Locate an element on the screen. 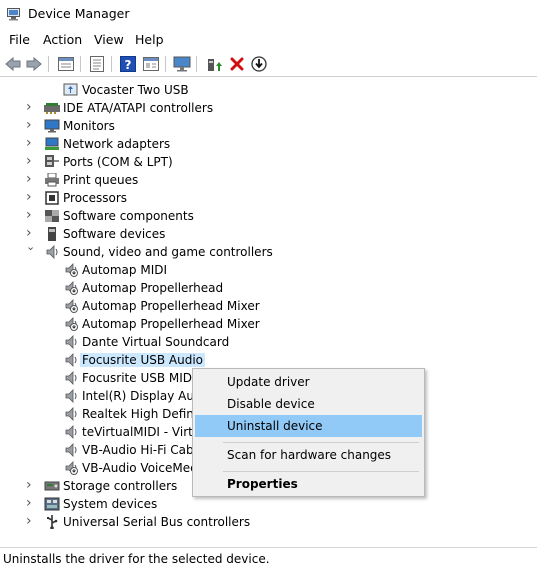 This screenshot has width=537, height=569. menu-item-update-driver: Update driver is located at coordinates (308, 382).